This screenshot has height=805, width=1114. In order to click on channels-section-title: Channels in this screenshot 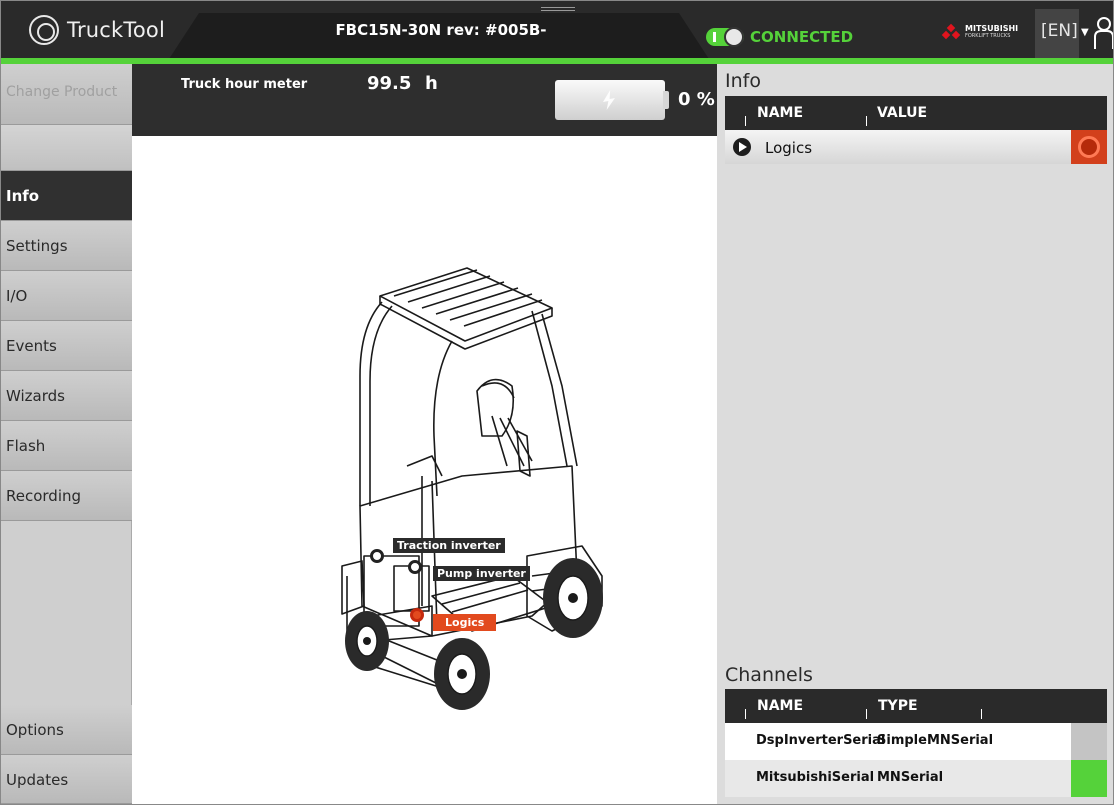, I will do `click(769, 675)`.